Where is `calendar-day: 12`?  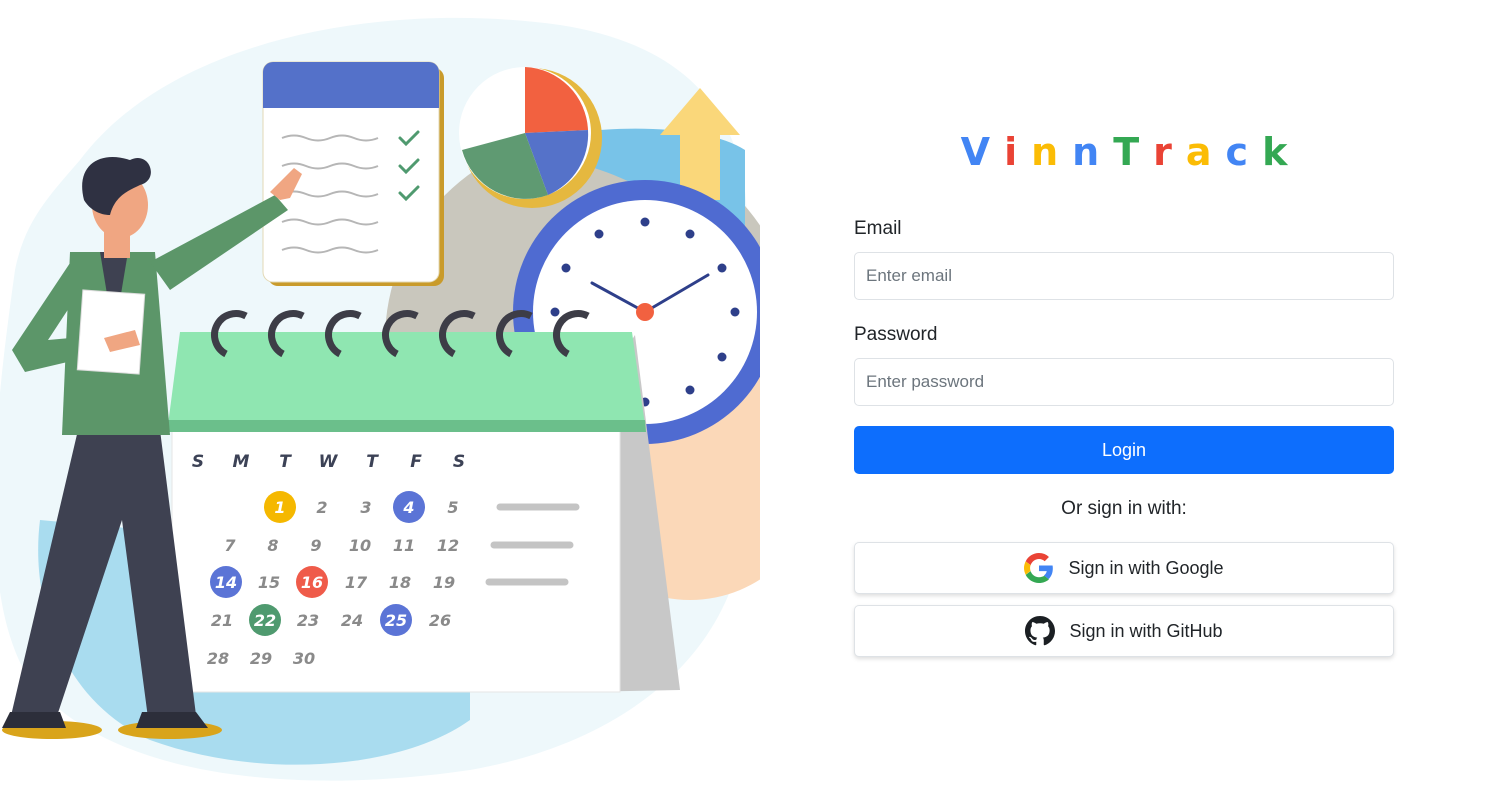
calendar-day: 12 is located at coordinates (448, 545).